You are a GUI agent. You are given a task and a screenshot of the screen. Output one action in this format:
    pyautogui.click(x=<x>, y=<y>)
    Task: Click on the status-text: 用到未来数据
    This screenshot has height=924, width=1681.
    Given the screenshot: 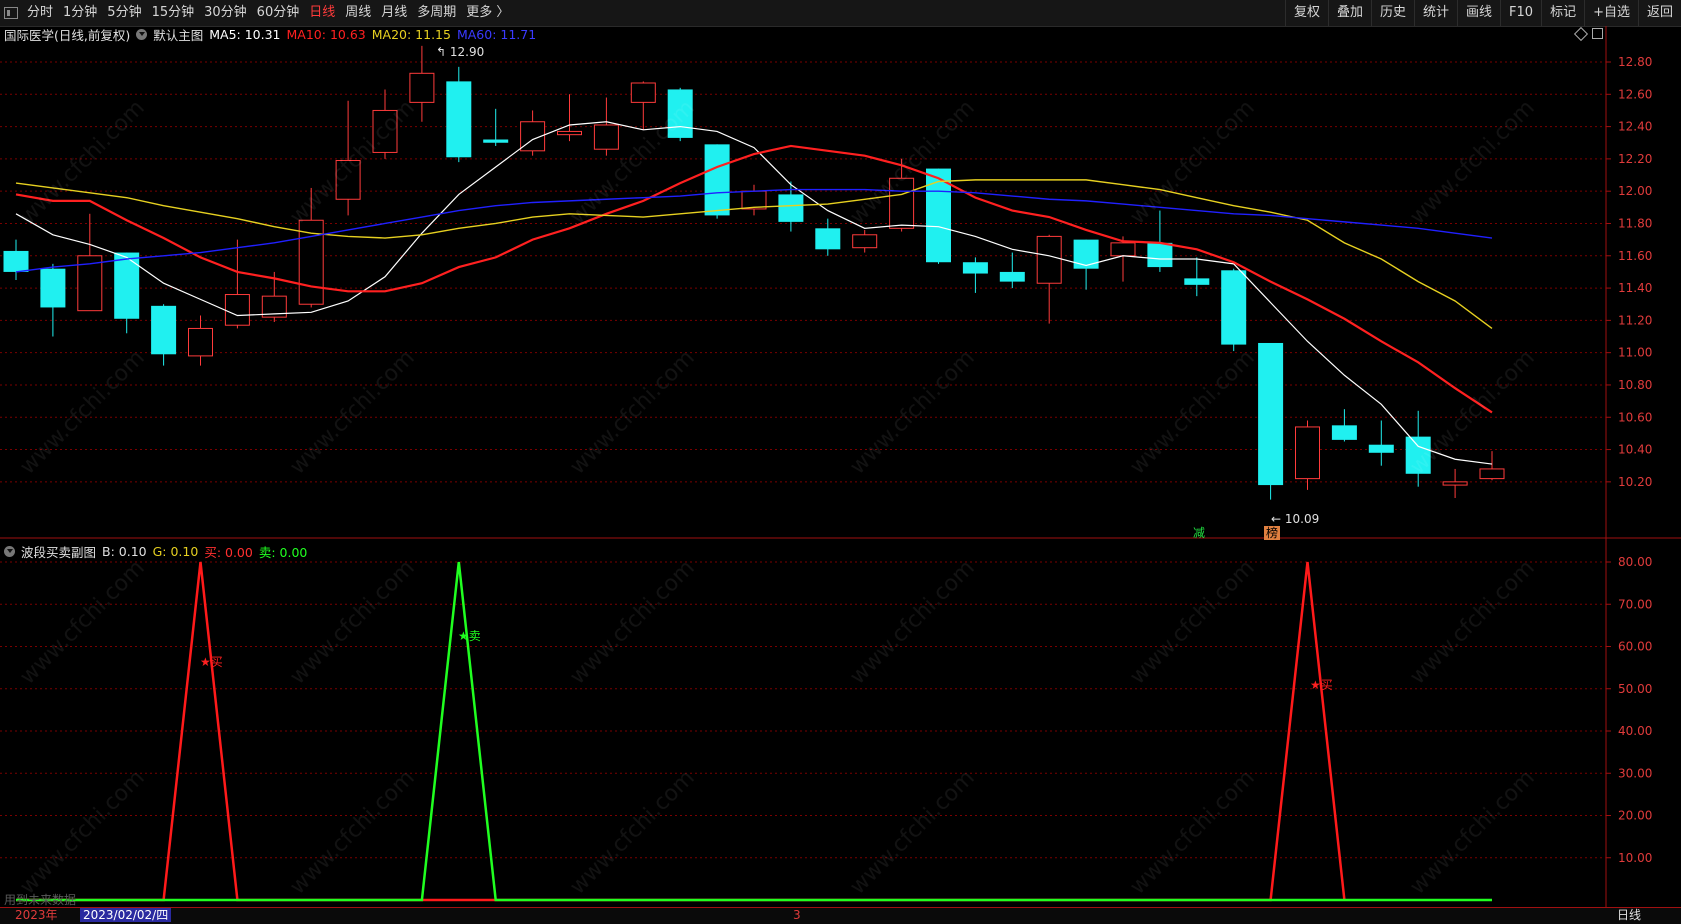 What is the action you would take?
    pyautogui.click(x=40, y=900)
    